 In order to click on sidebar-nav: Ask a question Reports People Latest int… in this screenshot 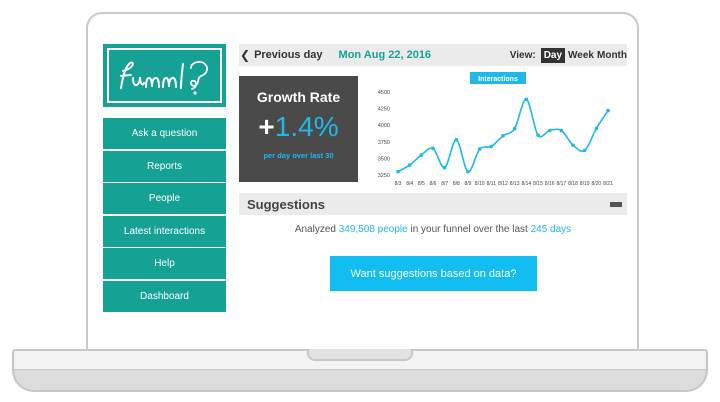, I will do `click(164, 215)`.